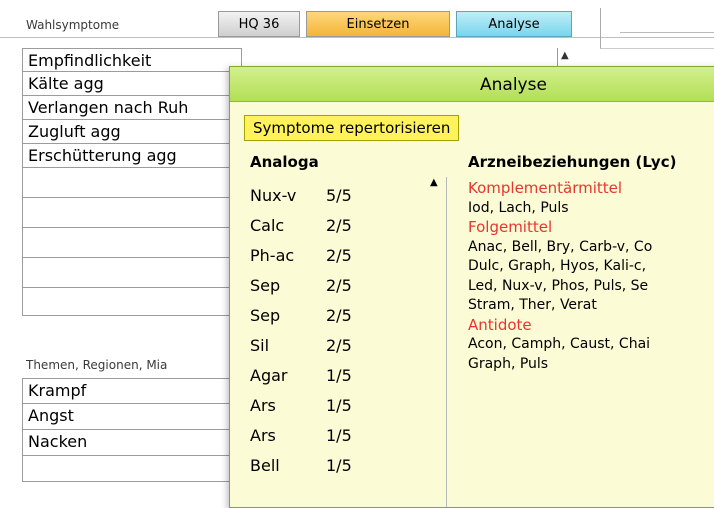 This screenshot has width=714, height=508. What do you see at coordinates (267, 225) in the screenshot?
I see `remedy-name: Calc` at bounding box center [267, 225].